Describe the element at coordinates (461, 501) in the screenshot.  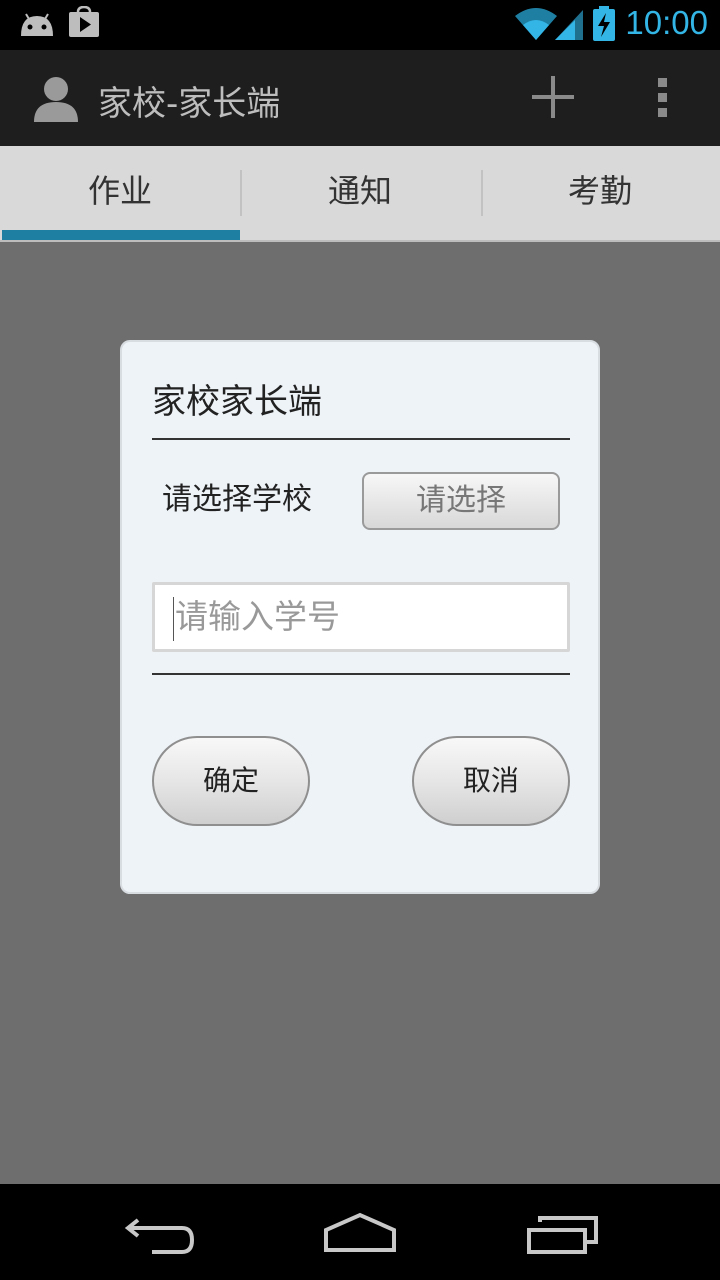
I see `select-school-button: 请选择` at that location.